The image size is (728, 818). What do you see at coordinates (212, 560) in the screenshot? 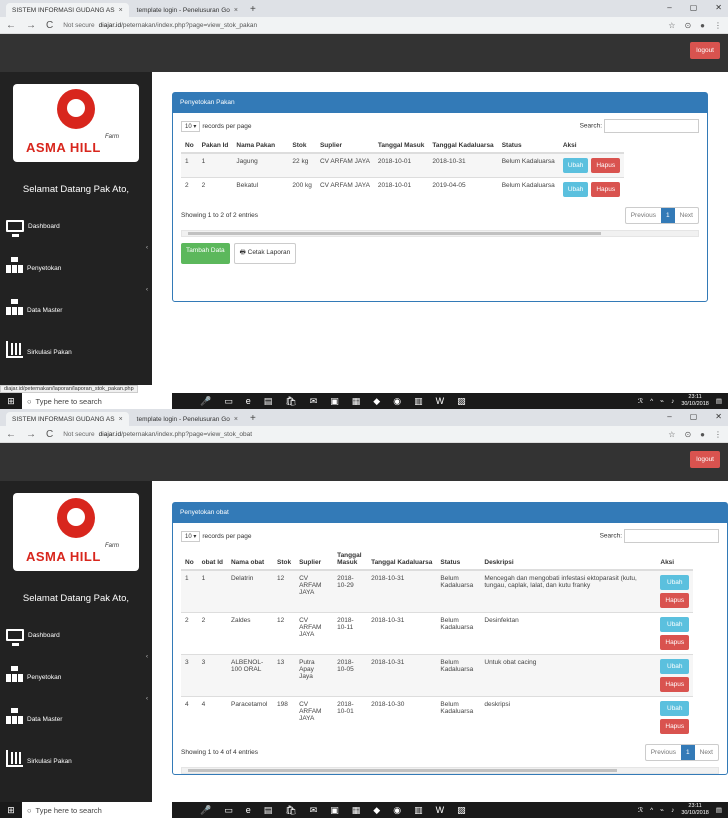
I see `column-header: obat Id` at bounding box center [212, 560].